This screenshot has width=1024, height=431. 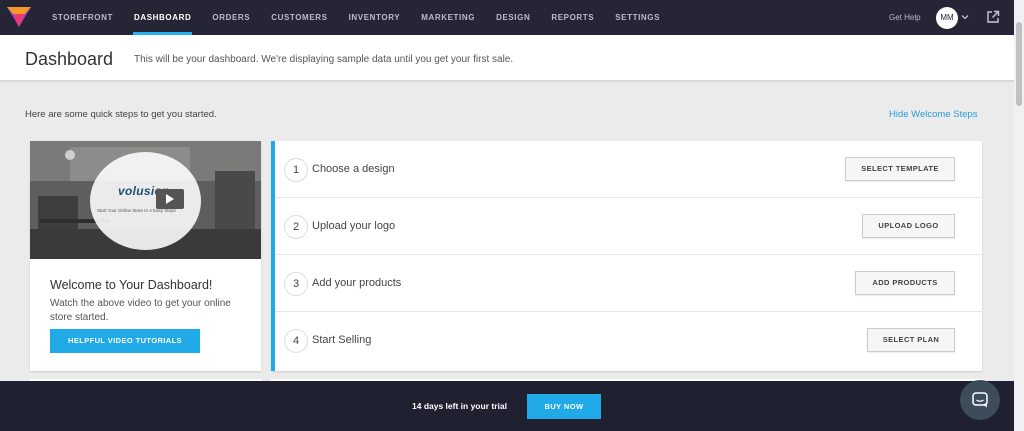 I want to click on step-label: Start Selling, so click(x=342, y=340).